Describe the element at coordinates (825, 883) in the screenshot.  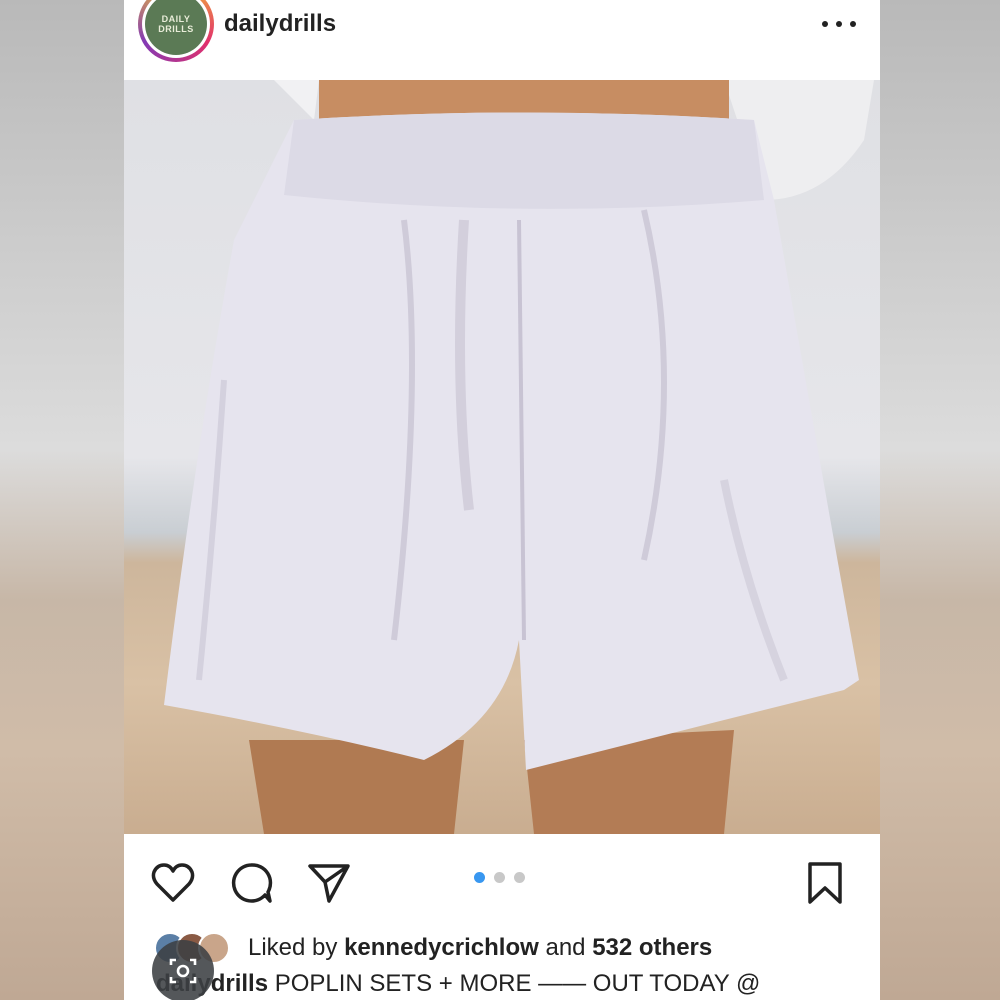
I see `bookmark-icon` at that location.